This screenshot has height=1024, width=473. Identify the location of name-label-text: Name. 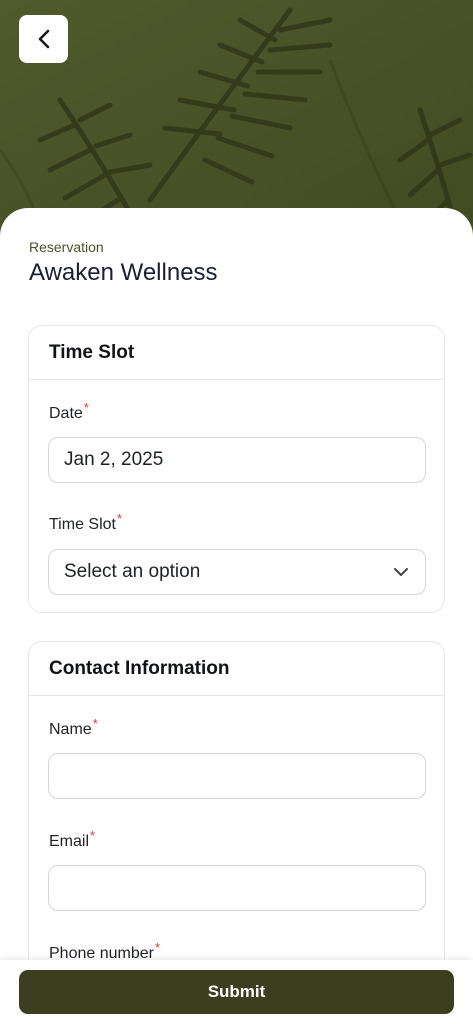
(70, 729).